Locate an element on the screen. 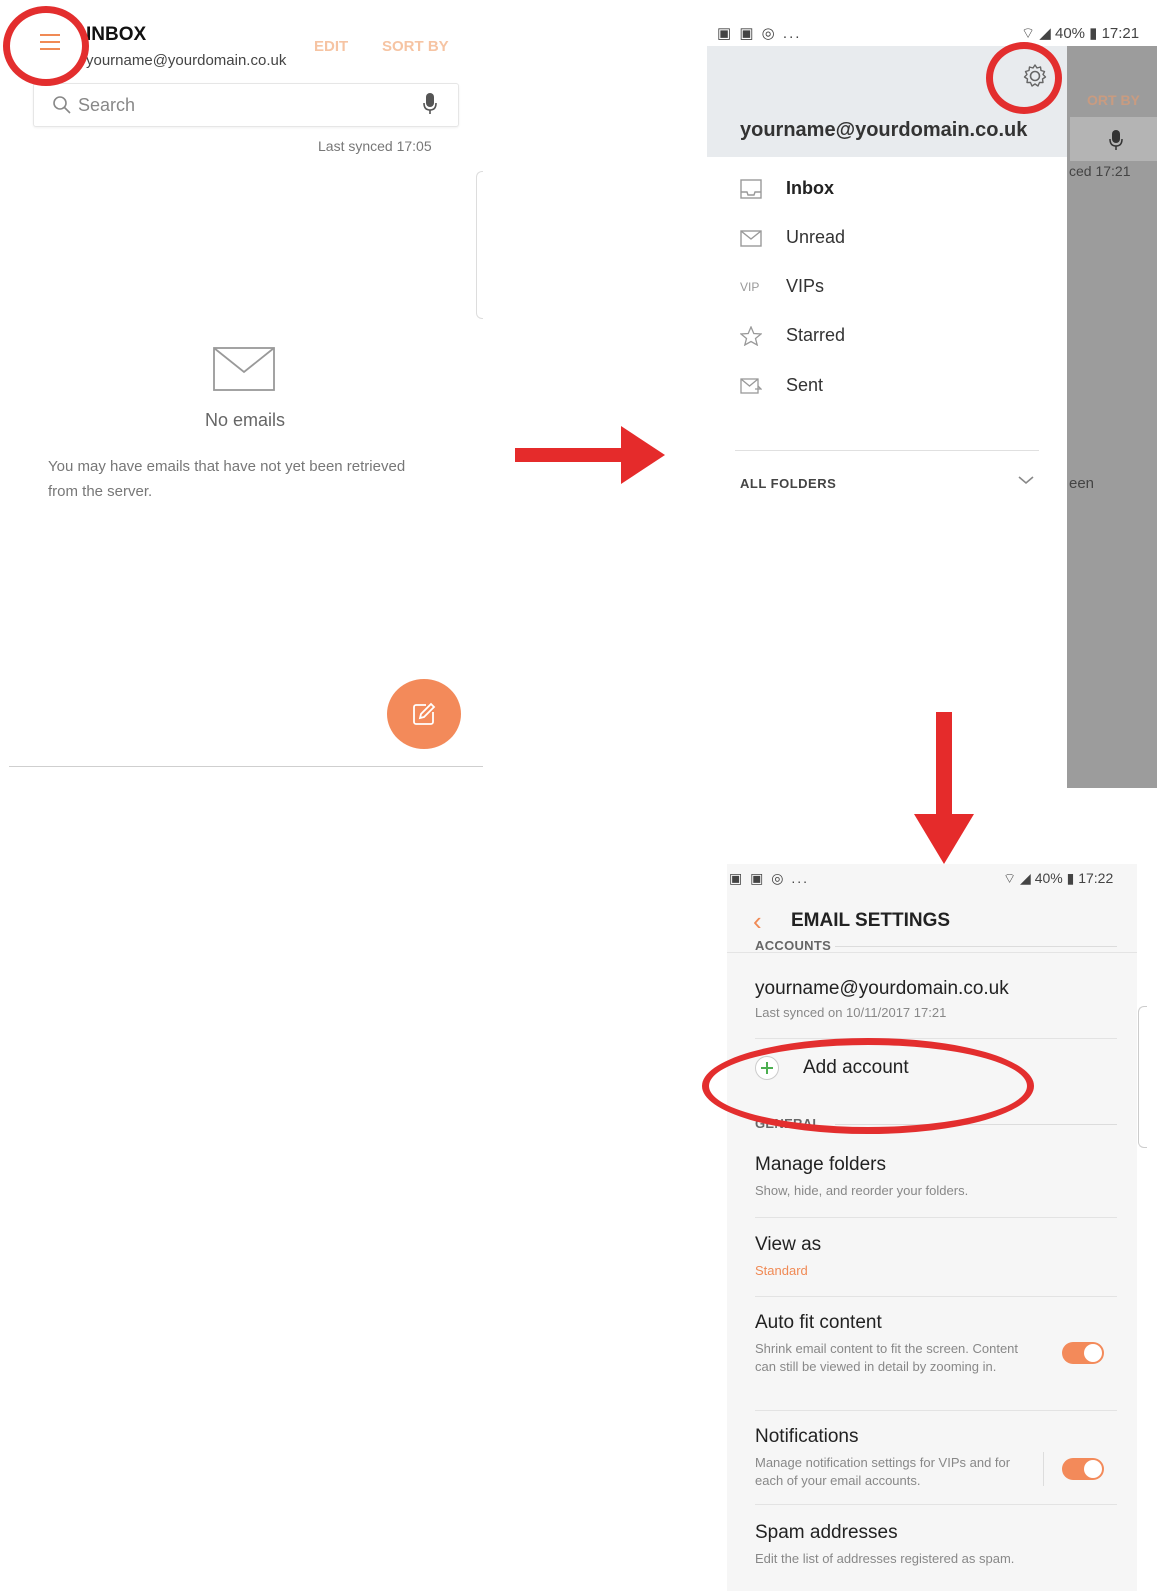 This screenshot has height=1591, width=1157. status-right: ⌔ ◢ 40% ▮ 17:21 is located at coordinates (1080, 33).